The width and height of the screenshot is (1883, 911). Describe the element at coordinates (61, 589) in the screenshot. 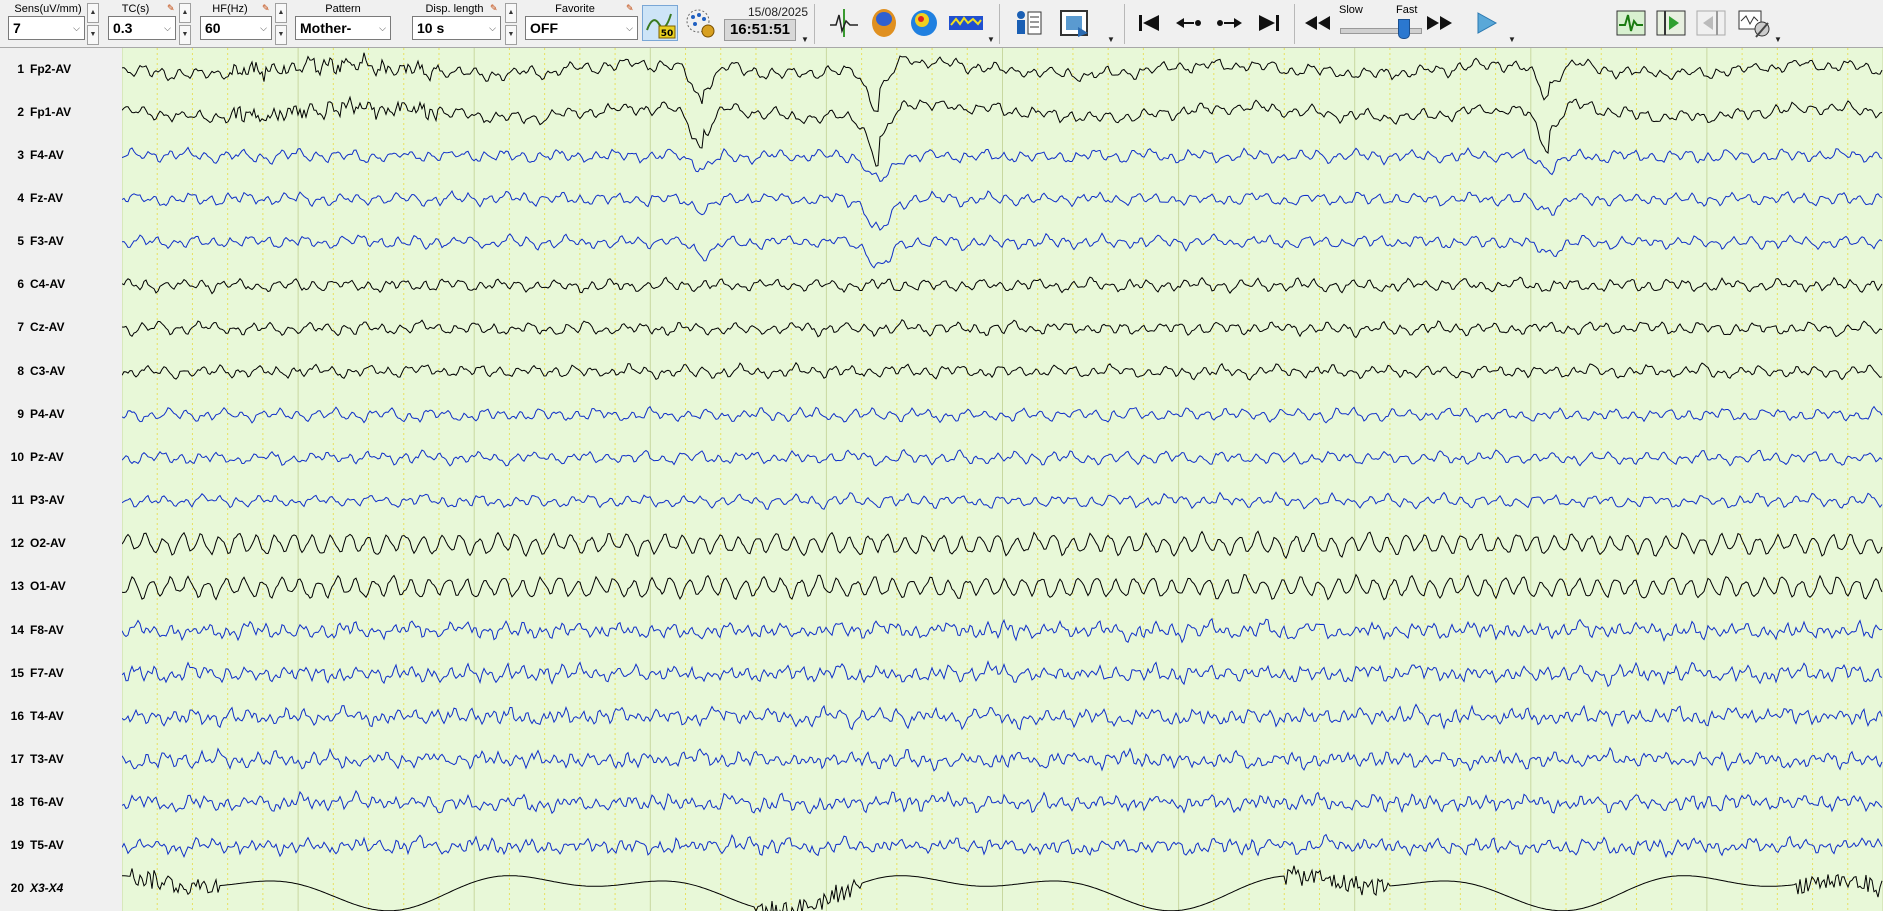

I see `channel-row: 13 O1-AV` at that location.